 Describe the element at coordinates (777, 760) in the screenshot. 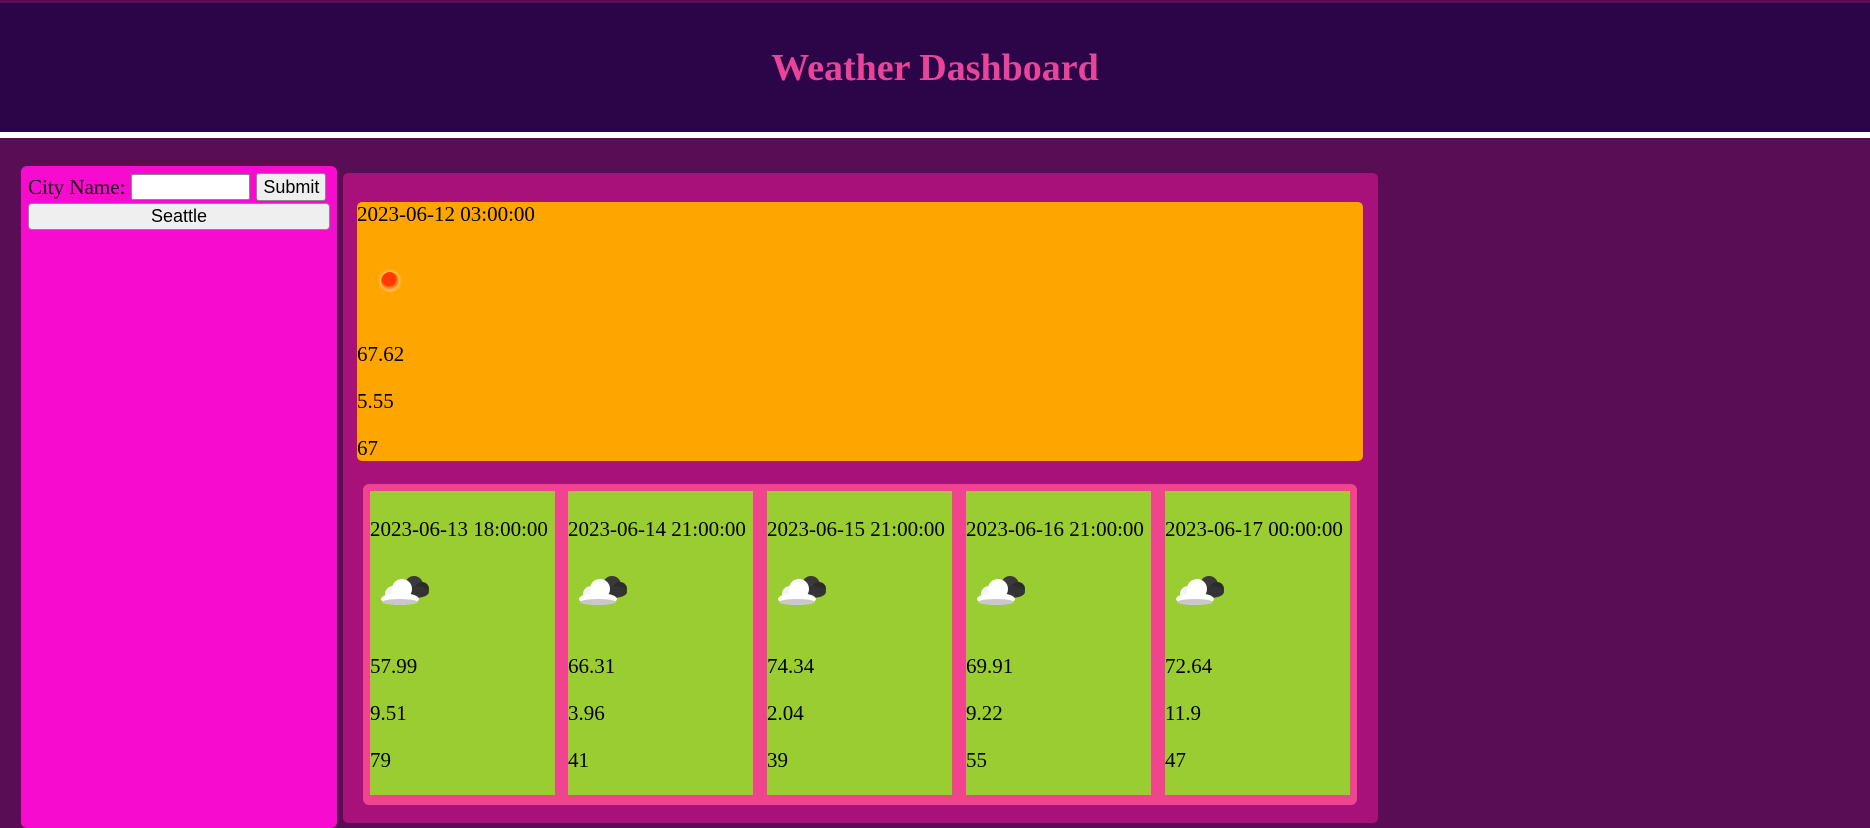

I see `forecast-humidity: 39` at that location.